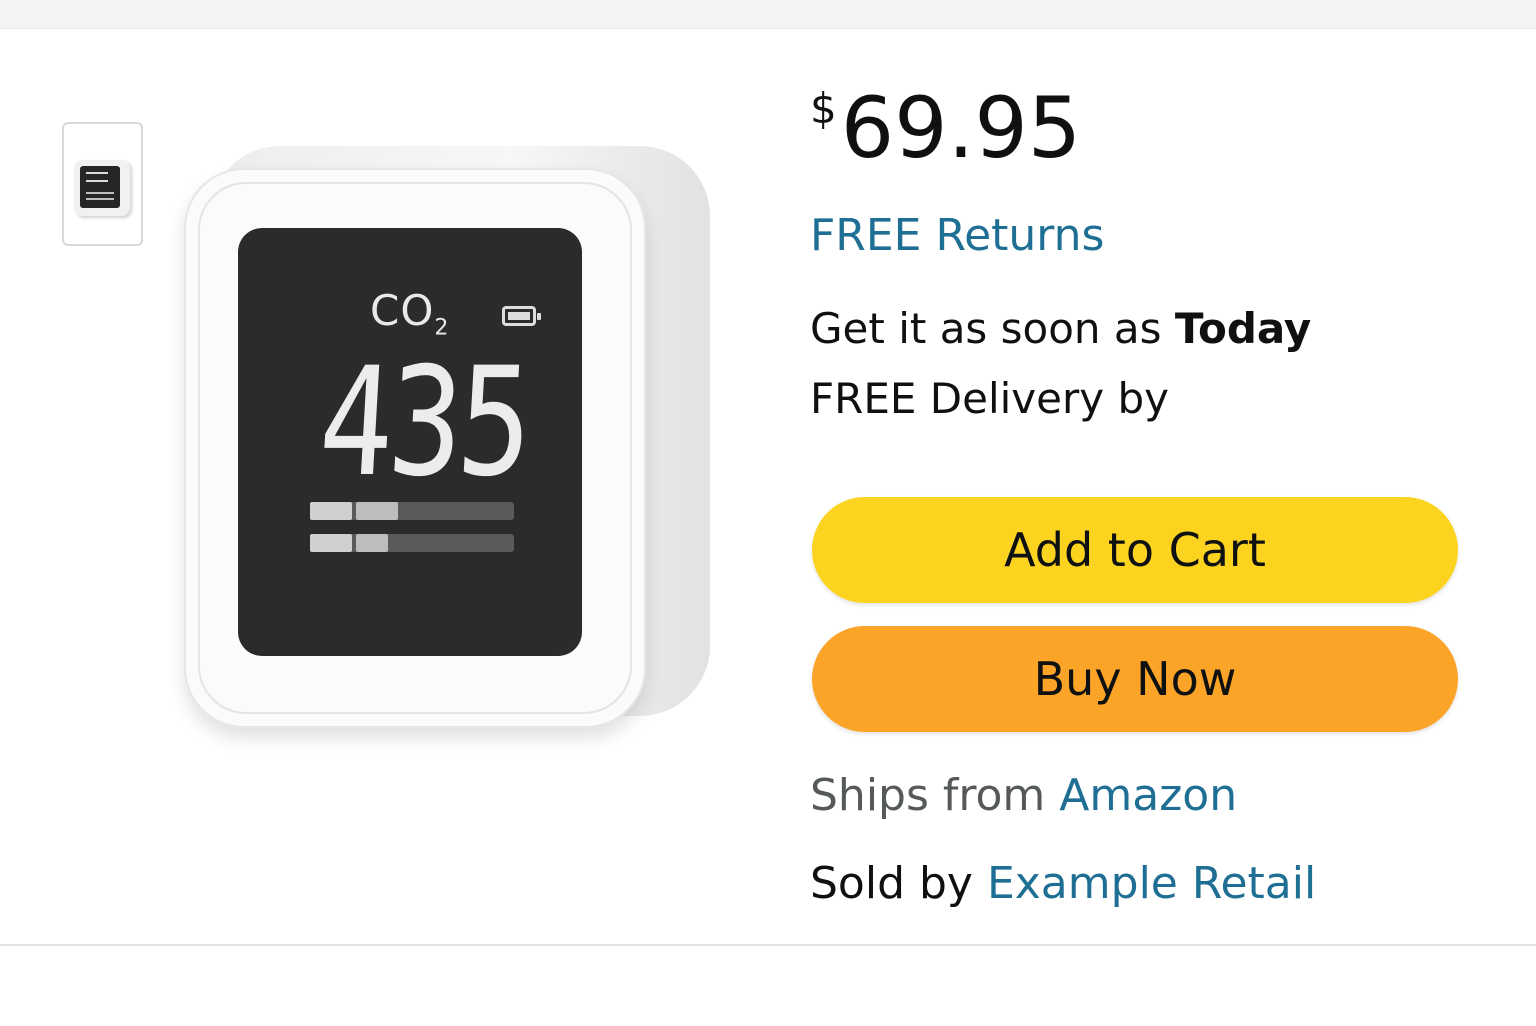 Image resolution: width=1536 pixels, height=1026 pixels. Describe the element at coordinates (986, 328) in the screenshot. I see `delivery-prefix: Get it as soon as` at that location.